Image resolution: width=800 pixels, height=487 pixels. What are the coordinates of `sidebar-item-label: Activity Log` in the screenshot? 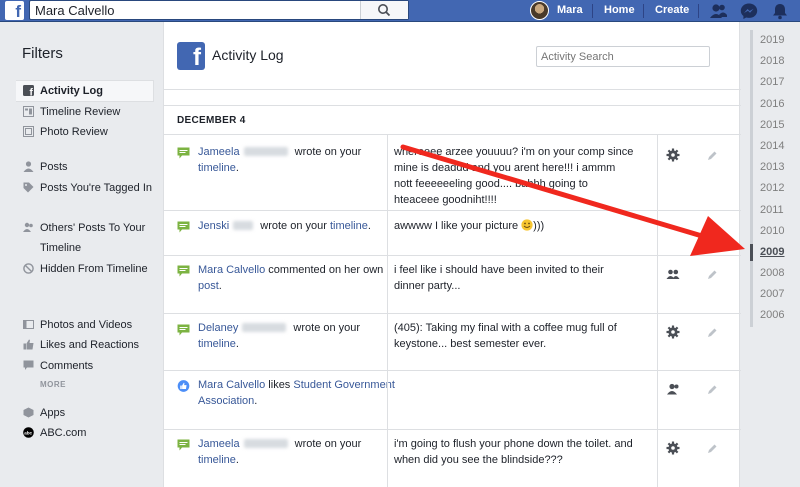 It's located at (71, 91).